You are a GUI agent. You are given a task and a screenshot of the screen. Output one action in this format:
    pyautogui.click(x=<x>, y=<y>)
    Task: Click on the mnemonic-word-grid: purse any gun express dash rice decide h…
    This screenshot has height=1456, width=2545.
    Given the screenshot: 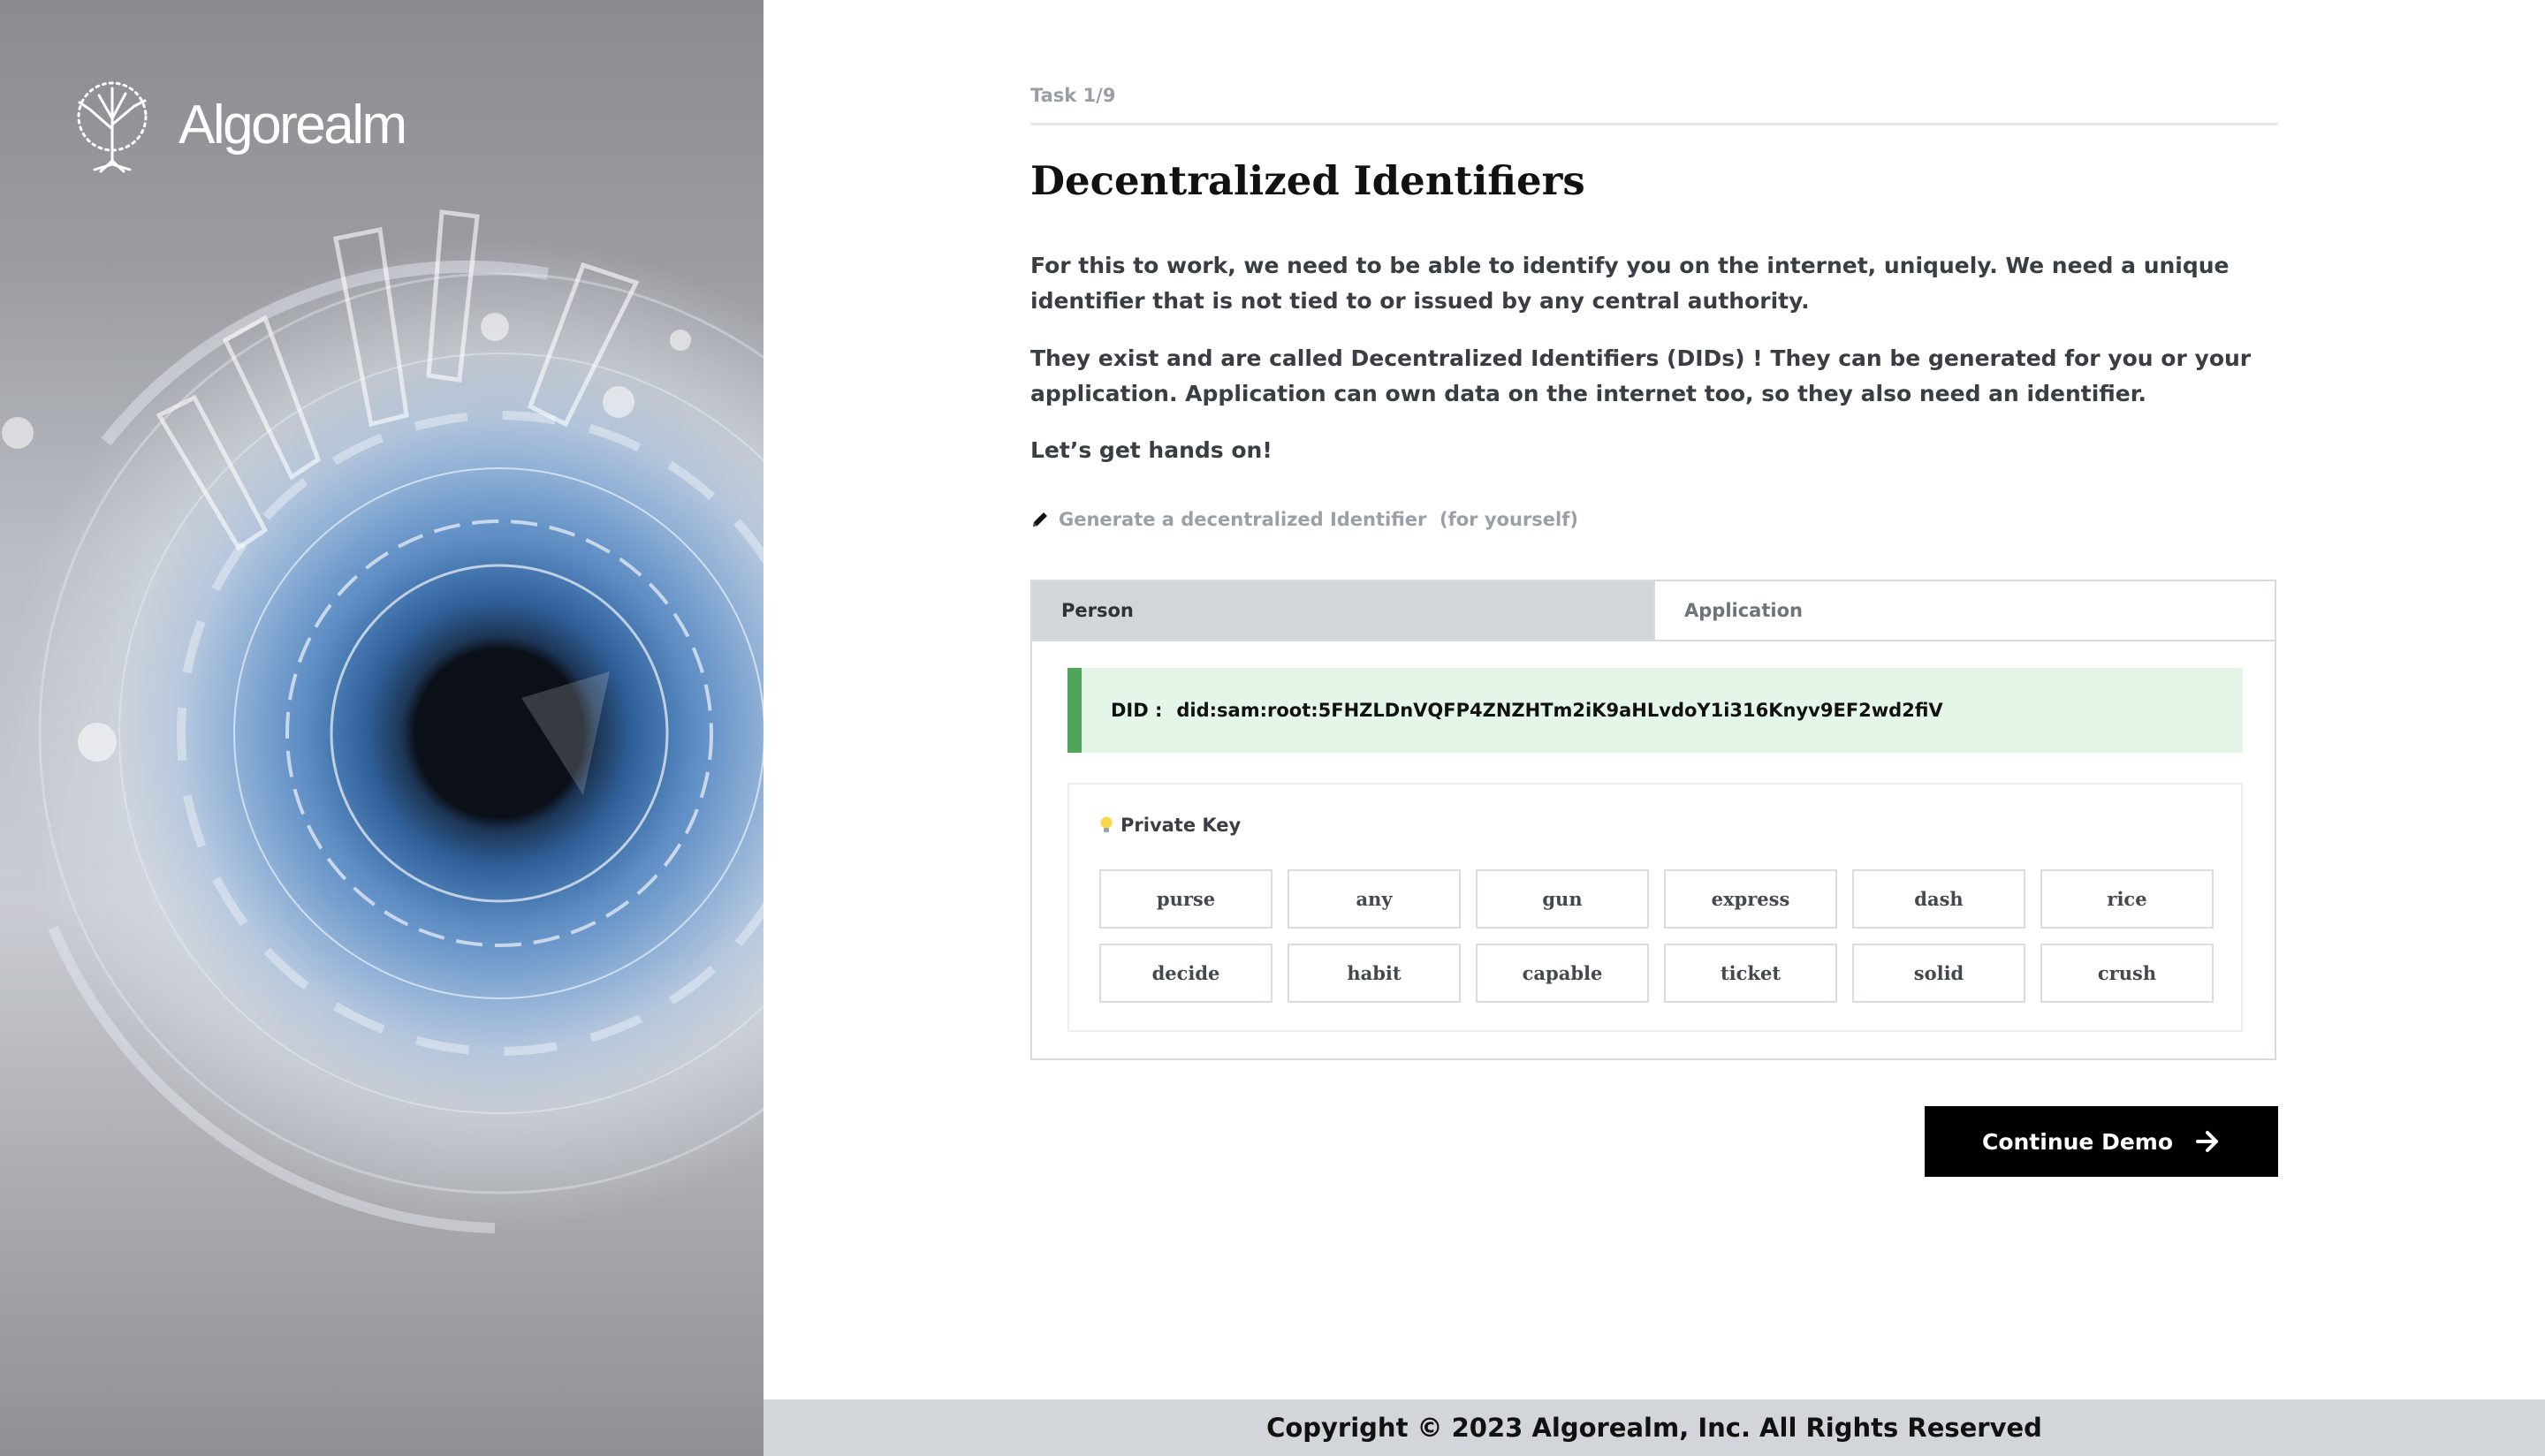 What is the action you would take?
    pyautogui.click(x=1656, y=936)
    